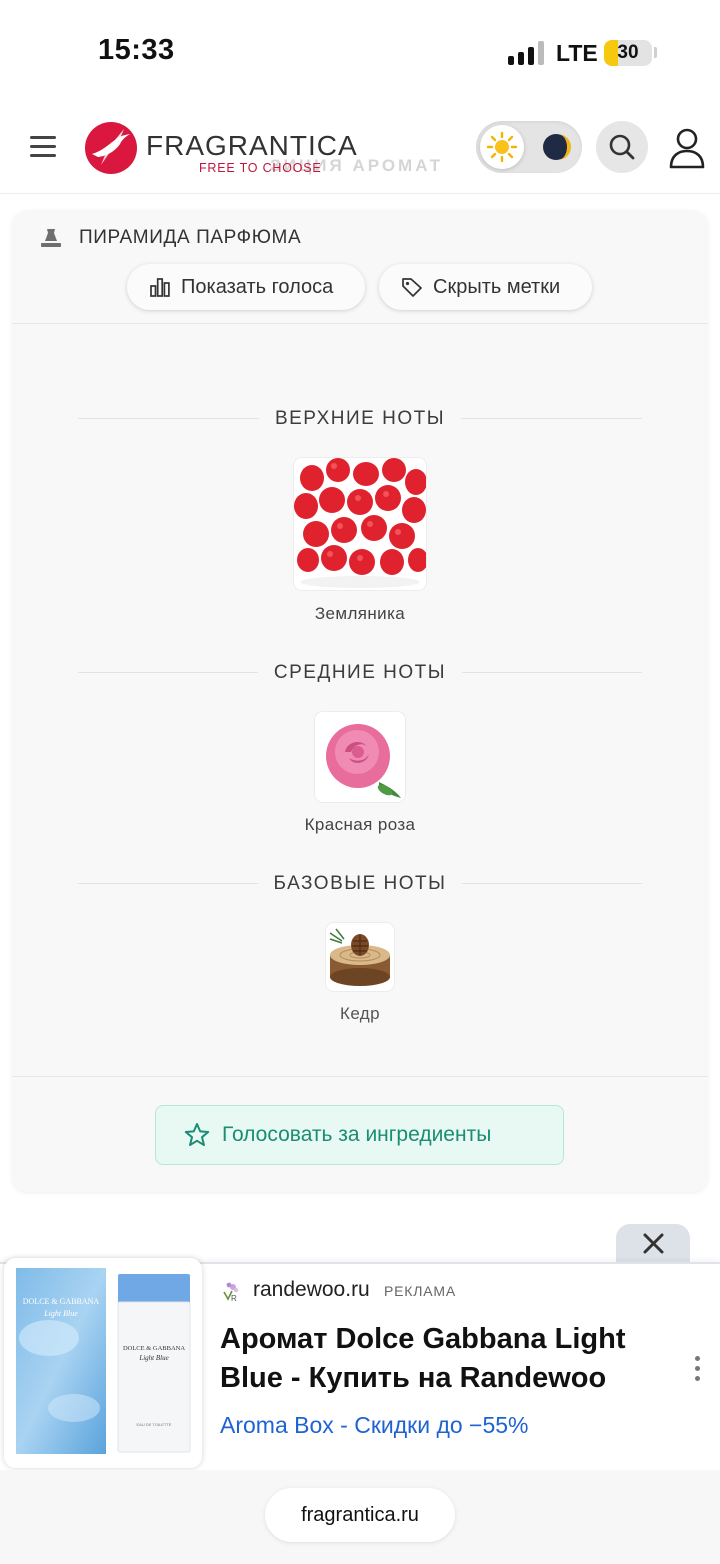  I want to click on note-name-cedar: Кедр, so click(360, 1014).